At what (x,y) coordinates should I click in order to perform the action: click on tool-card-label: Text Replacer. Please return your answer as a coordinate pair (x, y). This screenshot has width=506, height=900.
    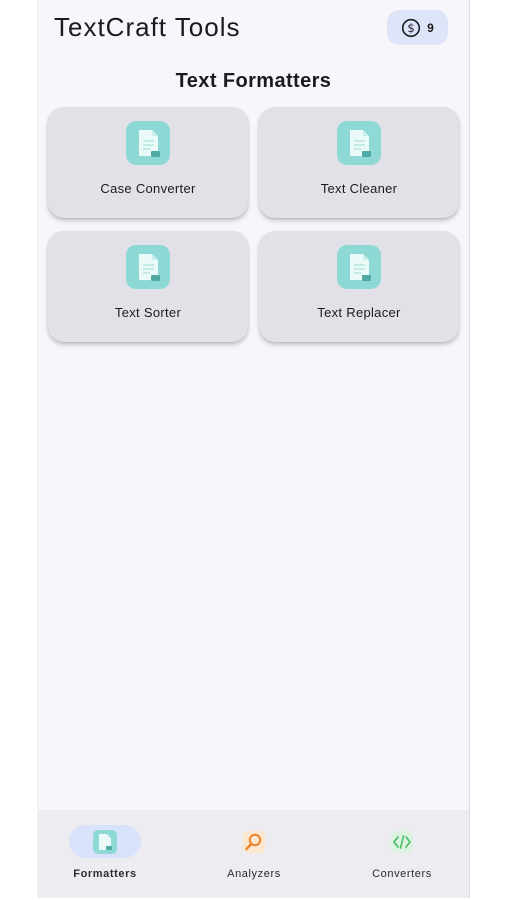
    Looking at the image, I should click on (359, 312).